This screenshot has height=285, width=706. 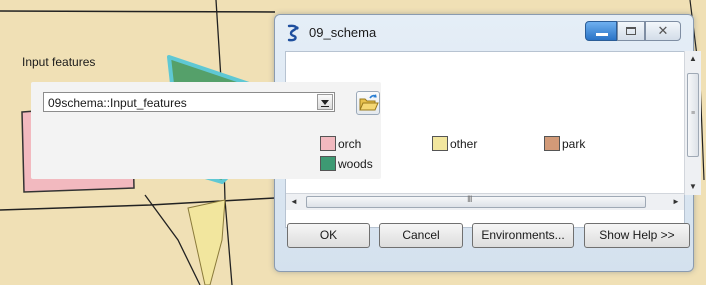 What do you see at coordinates (117, 103) in the screenshot?
I see `input-features-value: 09schema::Input_features` at bounding box center [117, 103].